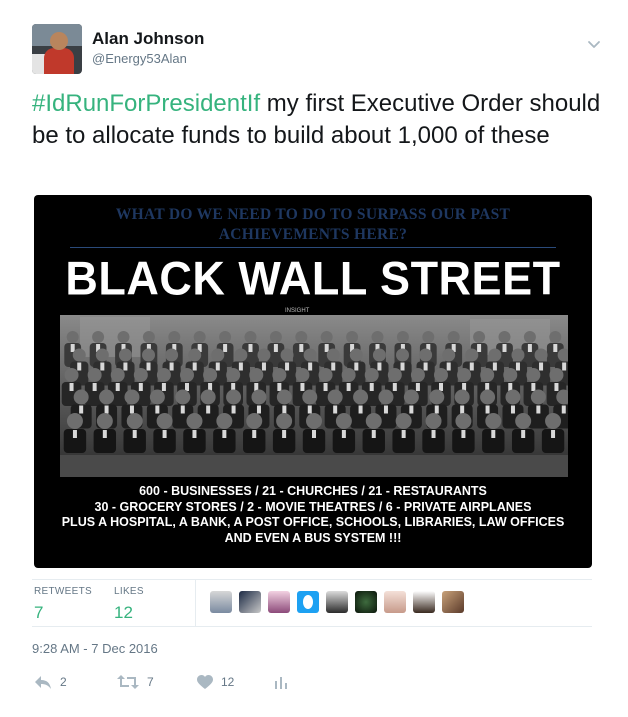 The width and height of the screenshot is (628, 717). Describe the element at coordinates (129, 604) in the screenshot. I see `likes-stat: LIKES 12` at that location.